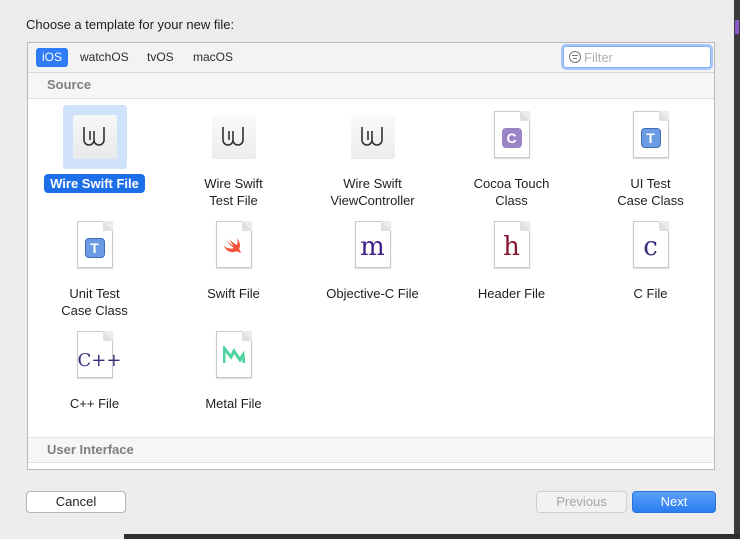 The height and width of the screenshot is (539, 740). What do you see at coordinates (104, 57) in the screenshot?
I see `tab-watchos: watchOS` at bounding box center [104, 57].